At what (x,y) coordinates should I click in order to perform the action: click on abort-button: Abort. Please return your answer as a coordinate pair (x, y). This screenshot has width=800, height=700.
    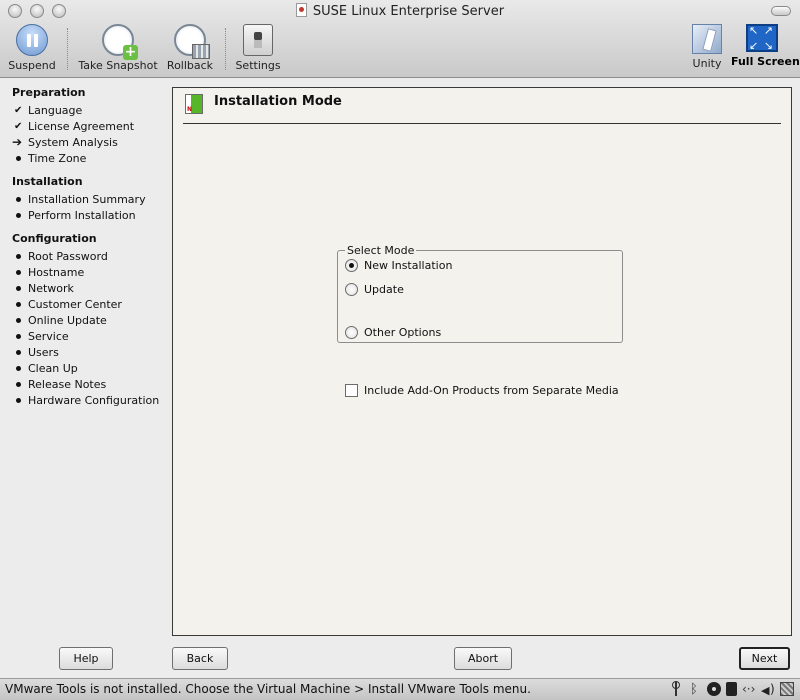
    Looking at the image, I should click on (483, 658).